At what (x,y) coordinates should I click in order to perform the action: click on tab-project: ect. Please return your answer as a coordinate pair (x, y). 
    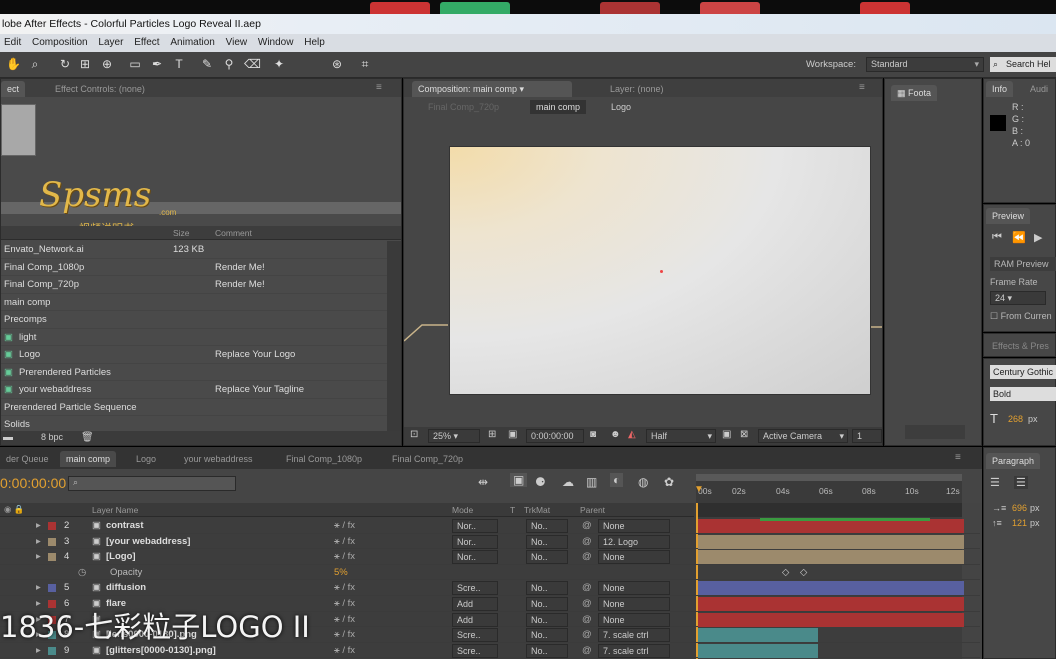
    Looking at the image, I should click on (13, 89).